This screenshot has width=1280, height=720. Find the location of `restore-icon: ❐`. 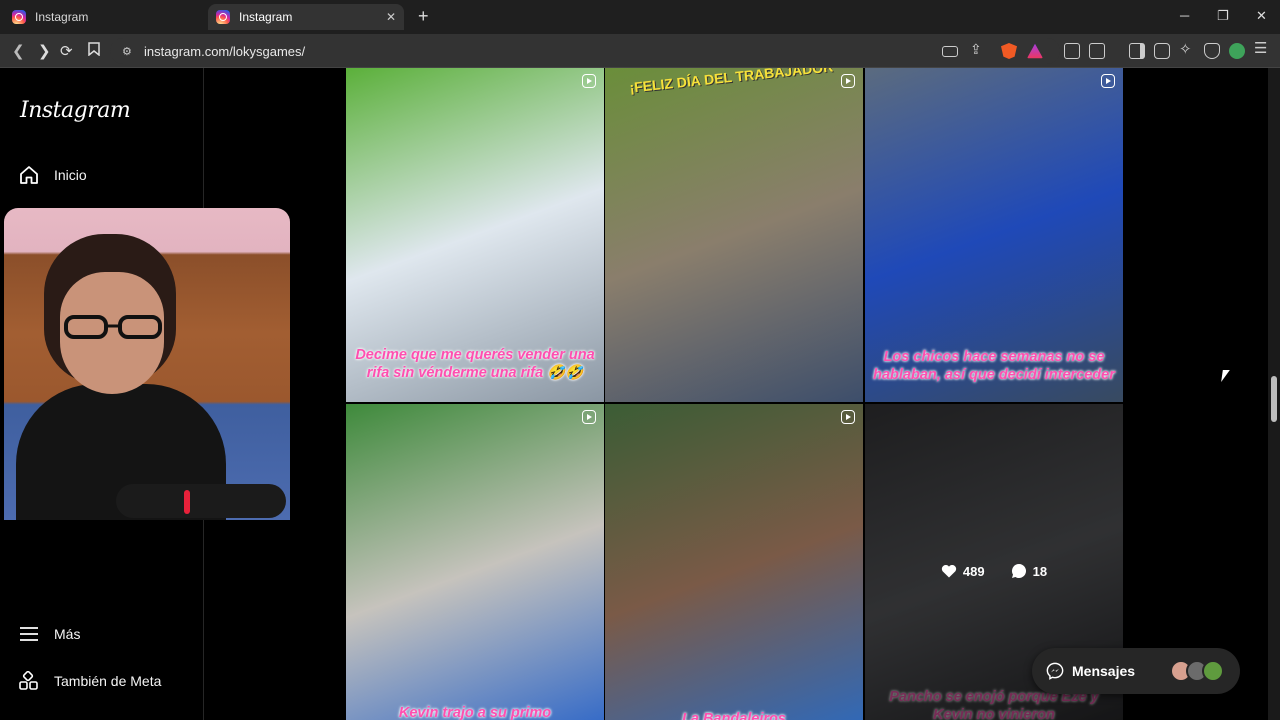

restore-icon: ❐ is located at coordinates (1223, 16).